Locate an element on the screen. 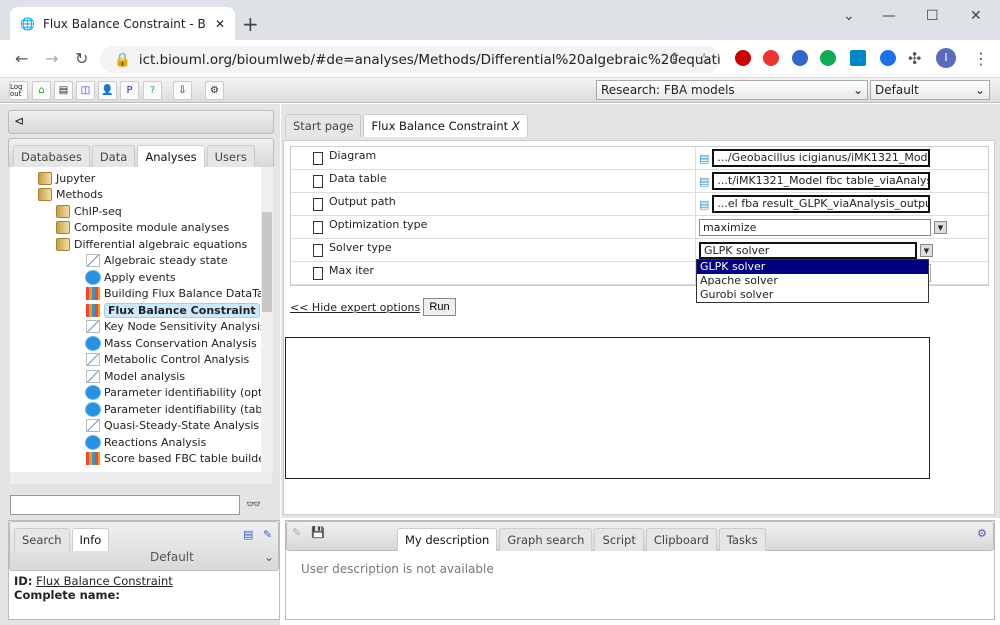 The image size is (1000, 625). tree-item: Mass Conservation Analysis is located at coordinates (171, 343).